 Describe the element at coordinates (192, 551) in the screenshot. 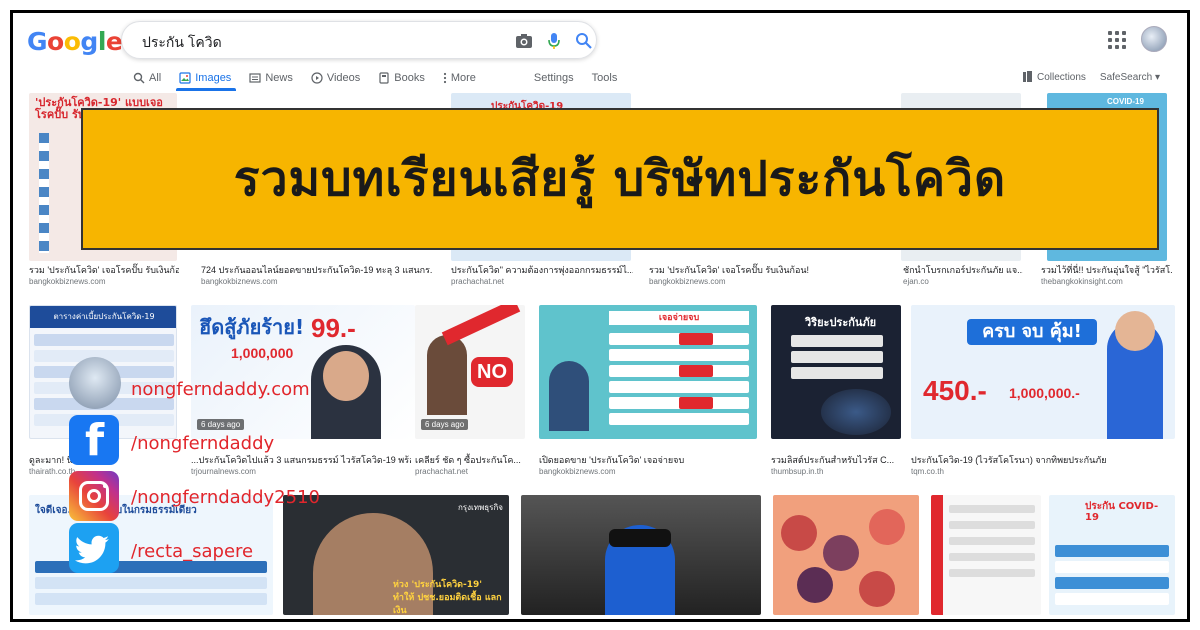

I see `twitter-link: /recta_sapere` at that location.